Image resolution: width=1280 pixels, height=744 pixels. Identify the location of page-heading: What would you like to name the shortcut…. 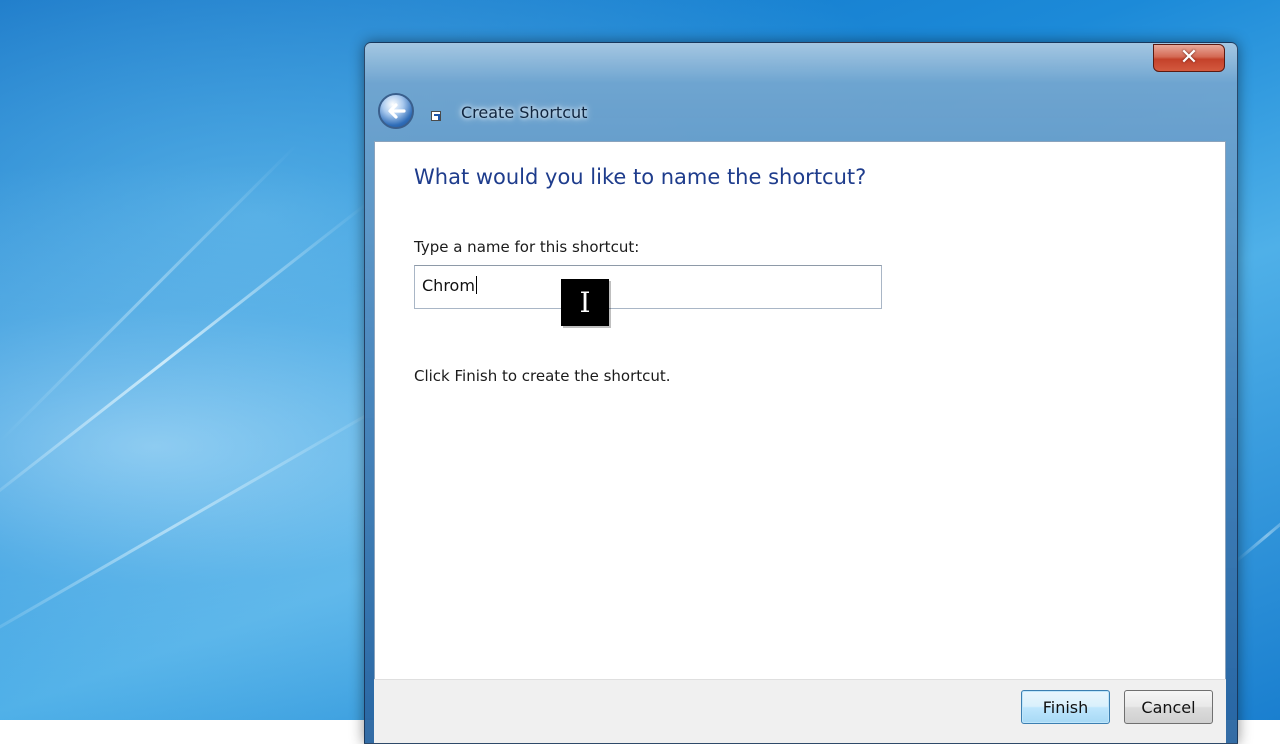
(640, 177).